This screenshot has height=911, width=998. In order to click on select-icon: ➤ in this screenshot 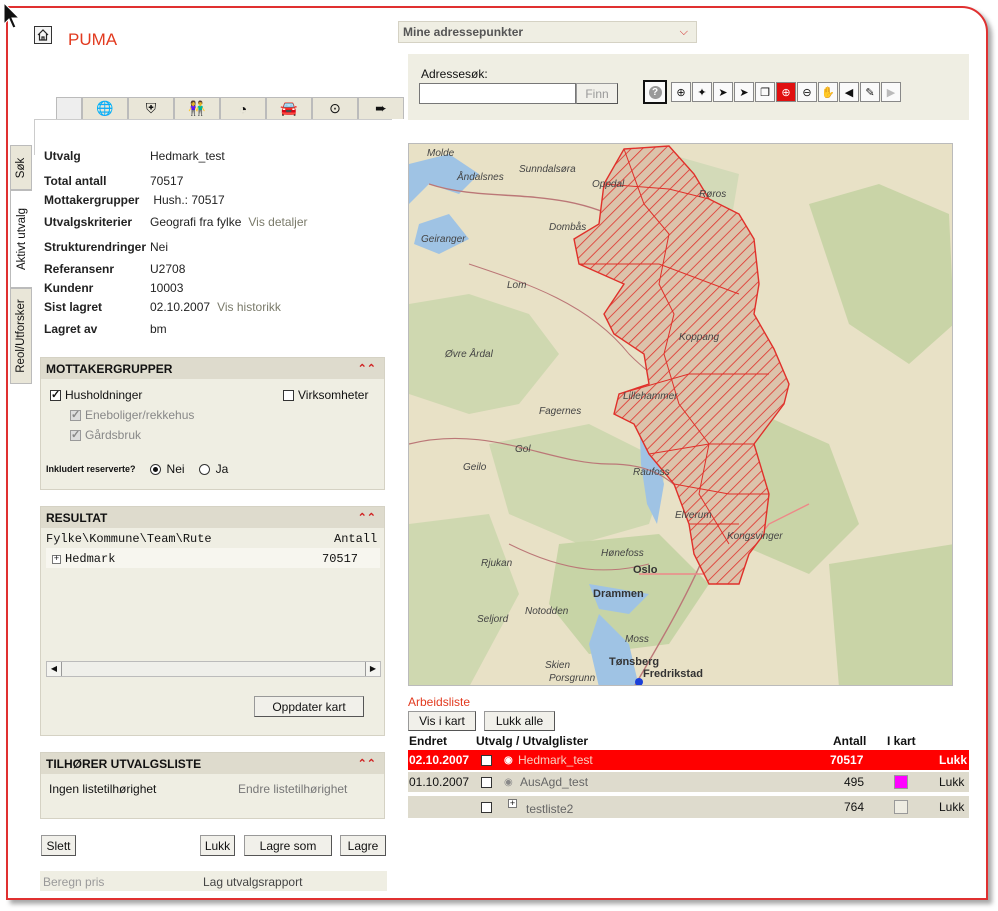, I will do `click(744, 92)`.